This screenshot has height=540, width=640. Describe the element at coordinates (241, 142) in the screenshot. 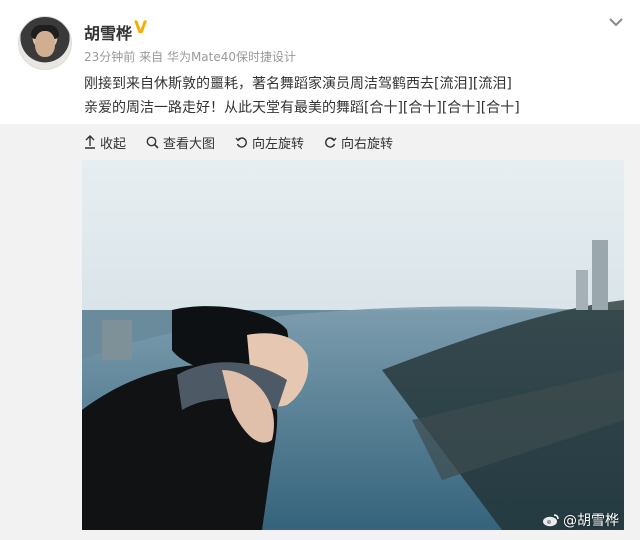

I see `rotate-left-icon` at that location.